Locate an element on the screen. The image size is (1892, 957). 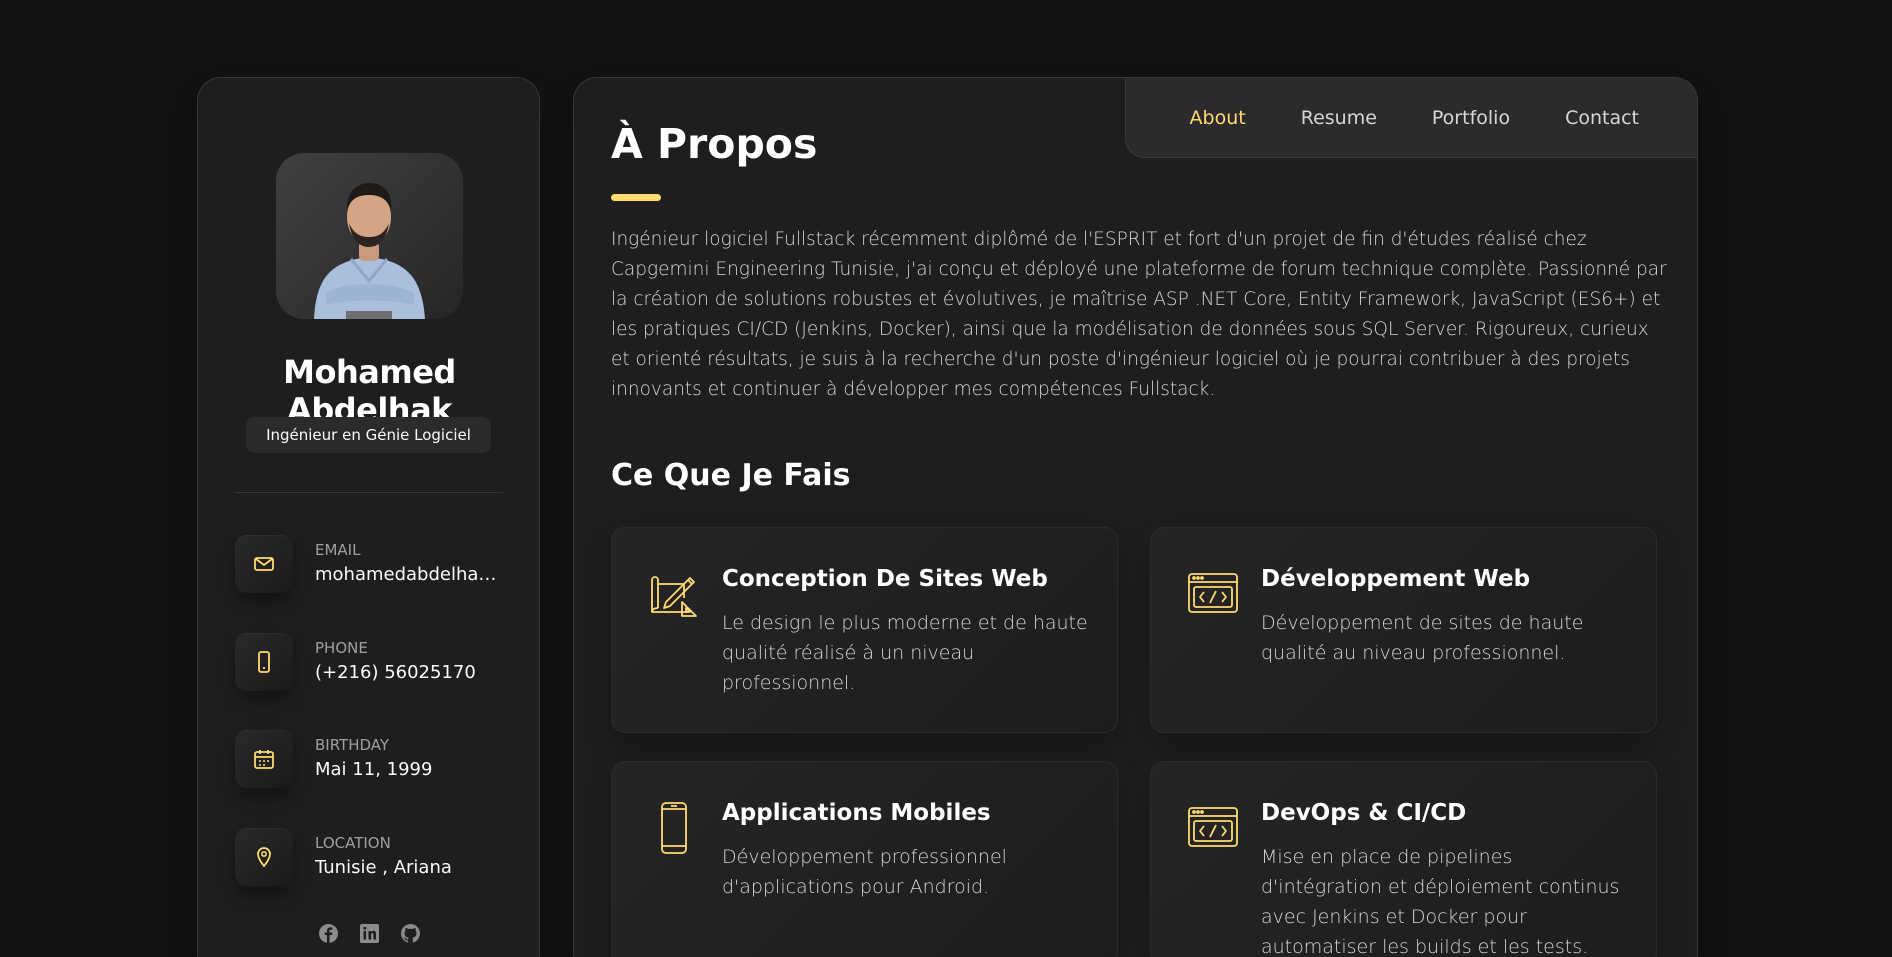
sidebar-separator is located at coordinates (369, 492).